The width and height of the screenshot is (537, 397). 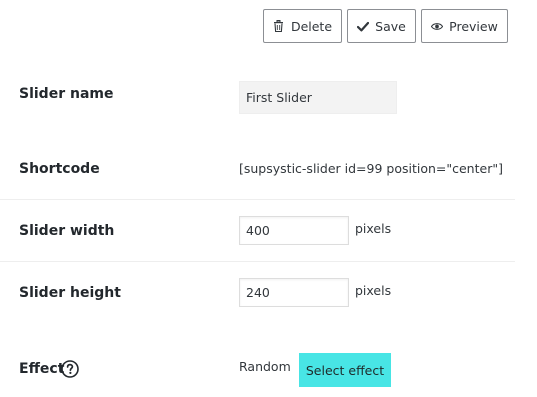 What do you see at coordinates (294, 230) in the screenshot?
I see `slider-width-input: 400` at bounding box center [294, 230].